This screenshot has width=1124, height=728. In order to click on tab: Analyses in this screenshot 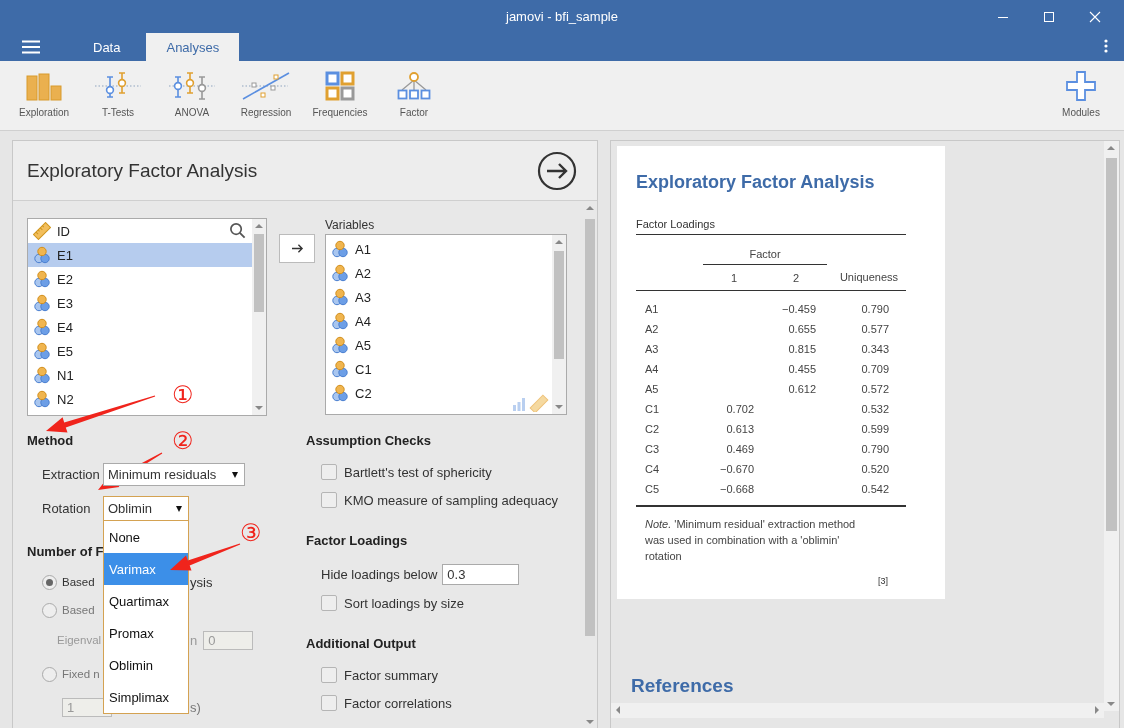, I will do `click(193, 47)`.